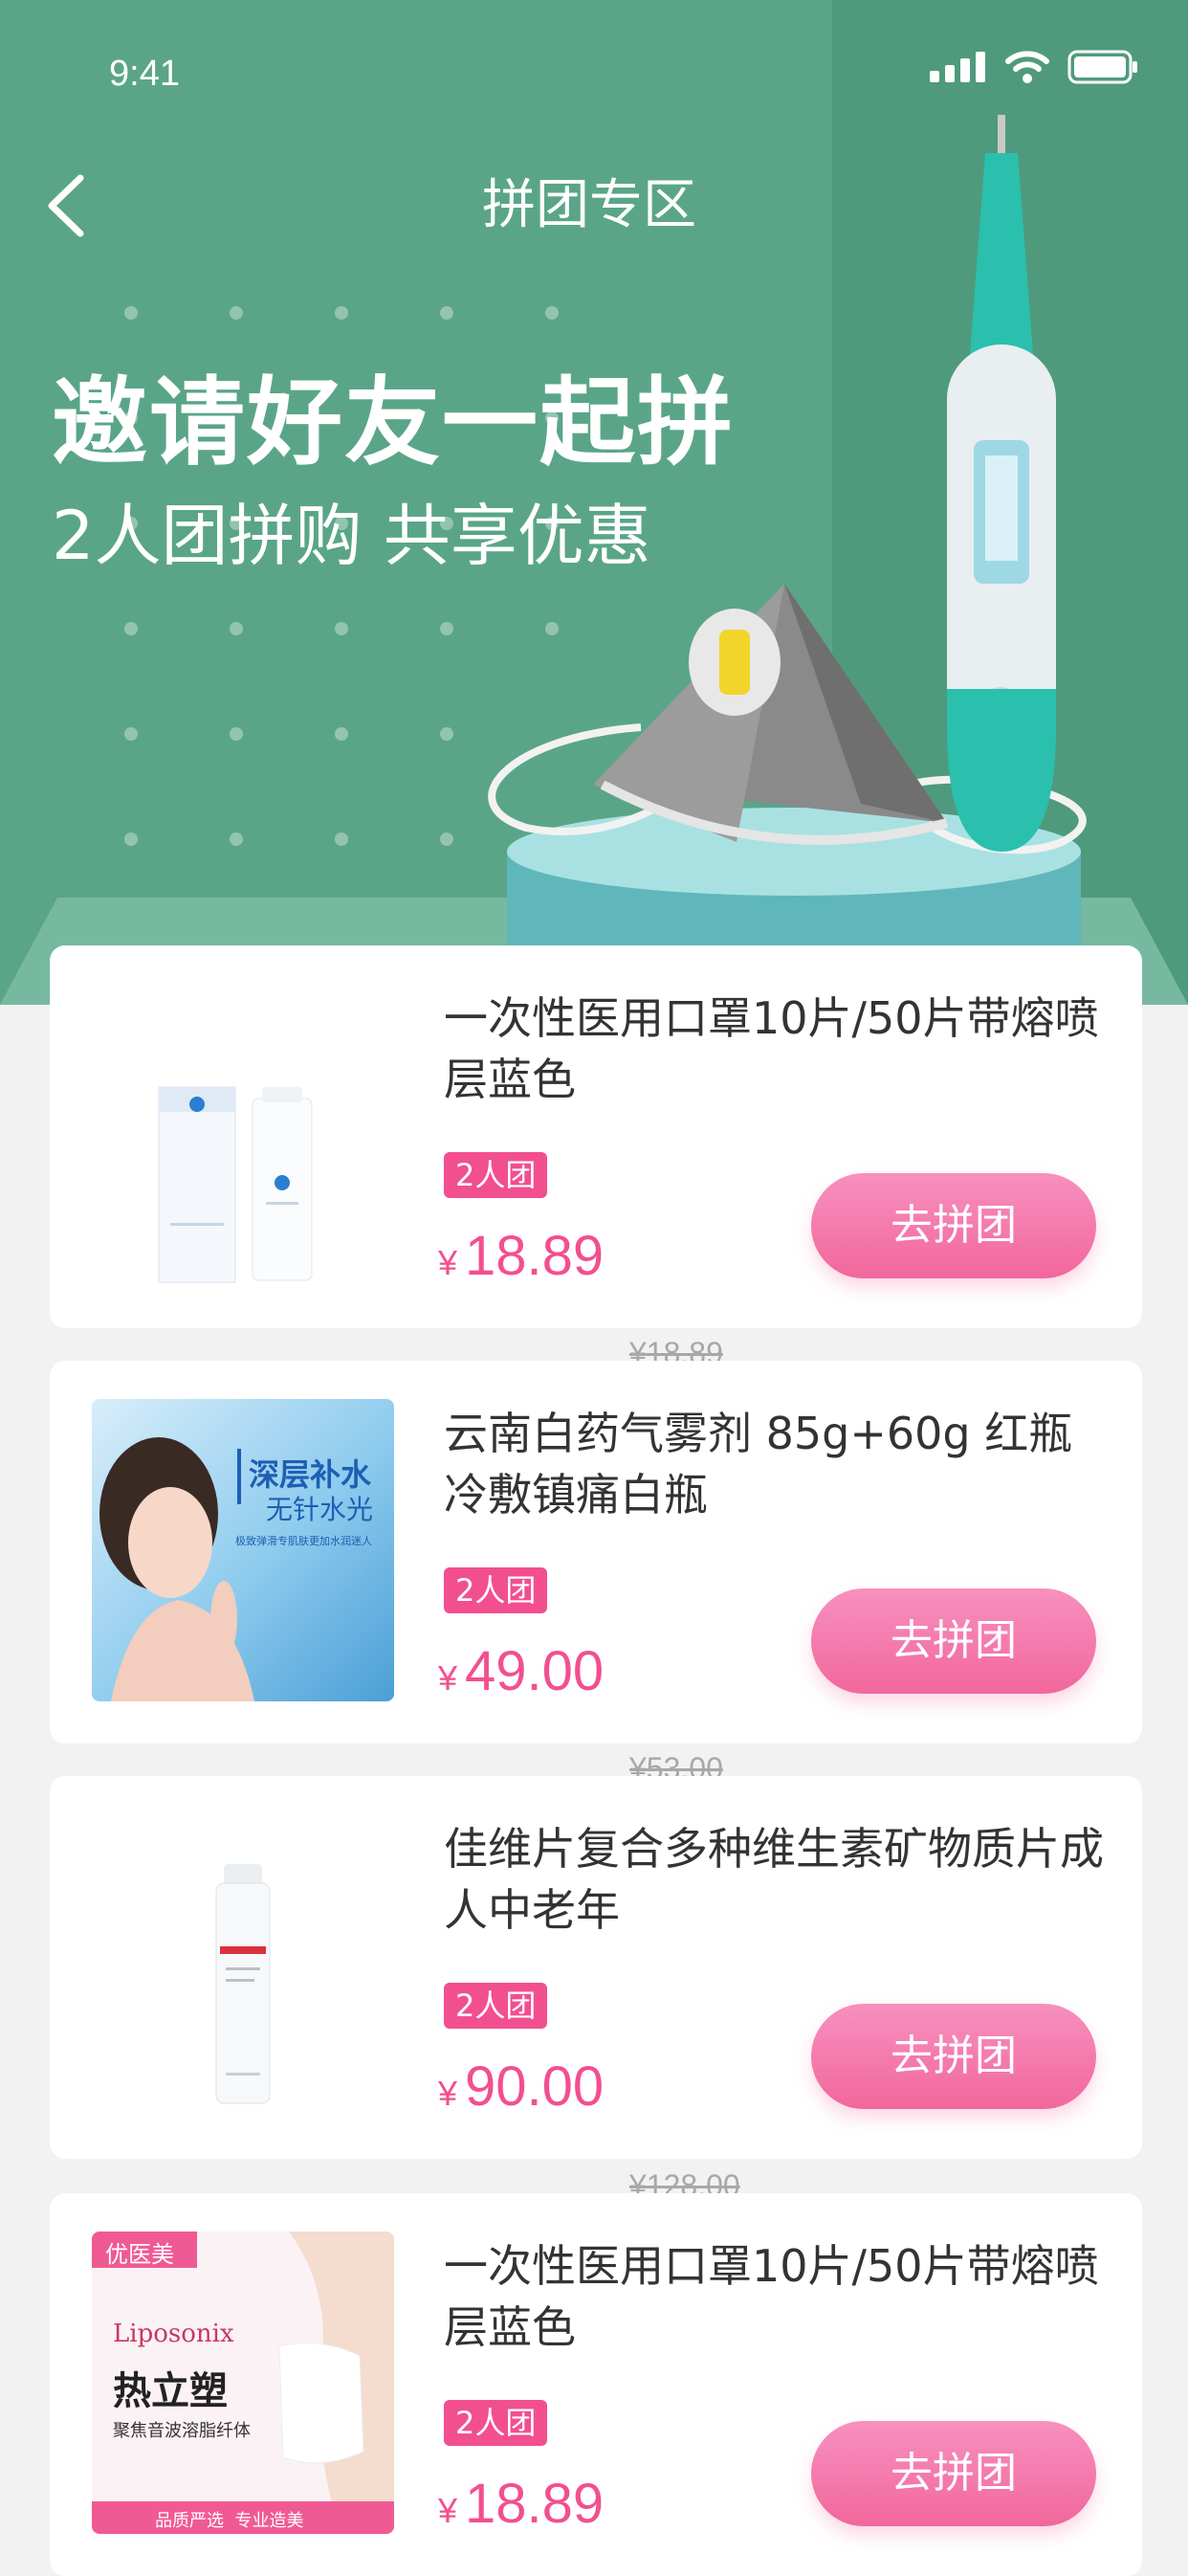 The width and height of the screenshot is (1188, 2576). Describe the element at coordinates (144, 74) in the screenshot. I see `status-time: 9:41` at that location.